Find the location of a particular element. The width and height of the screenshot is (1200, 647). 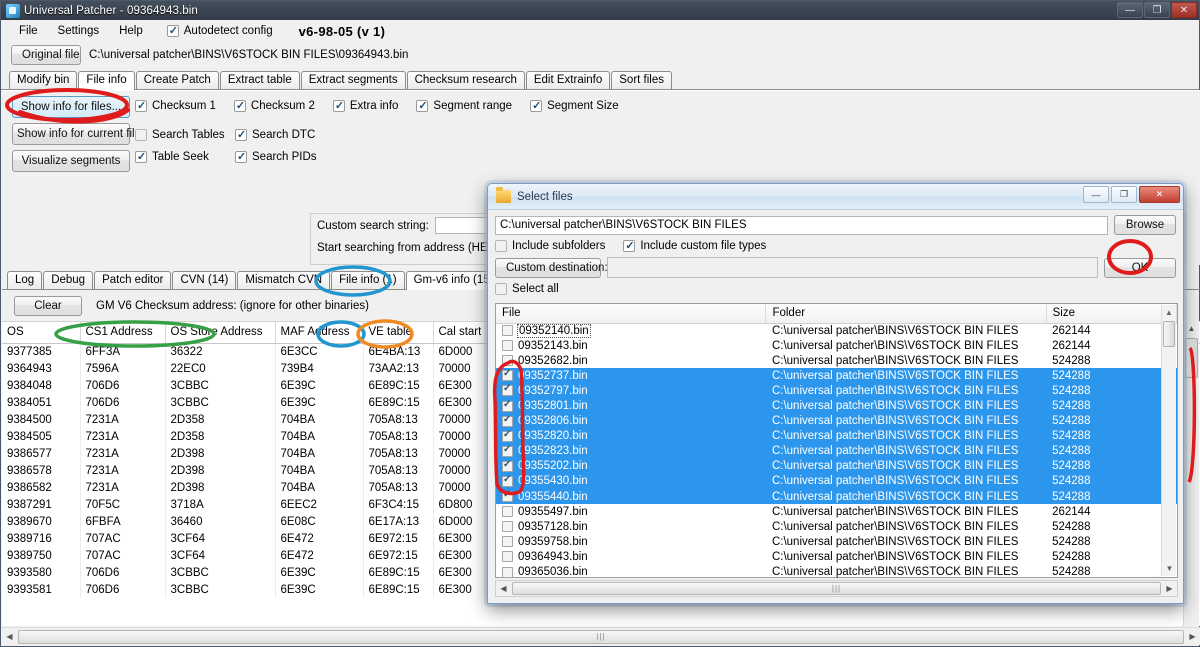

checkbox-segment-range: Segment range is located at coordinates (464, 105).